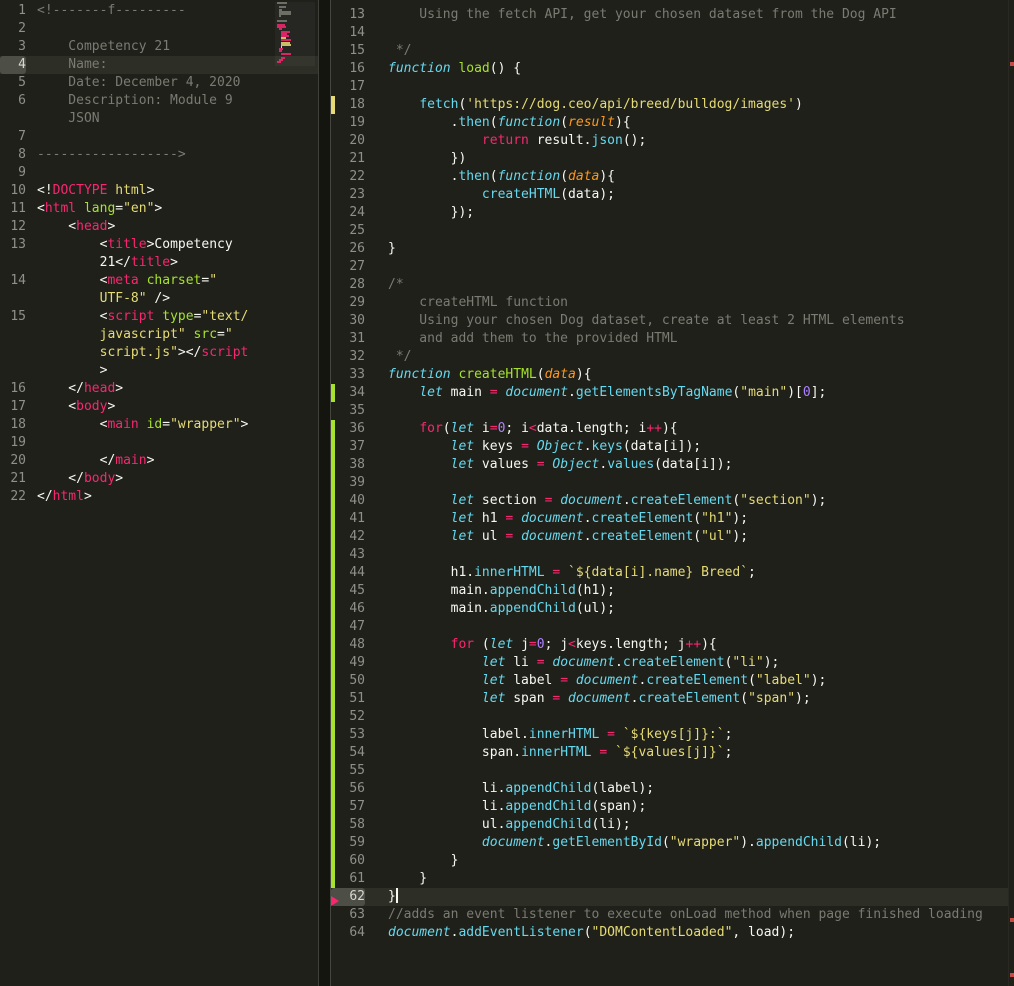 This screenshot has height=986, width=1014. Describe the element at coordinates (348, 501) in the screenshot. I see `line-number: 40` at that location.